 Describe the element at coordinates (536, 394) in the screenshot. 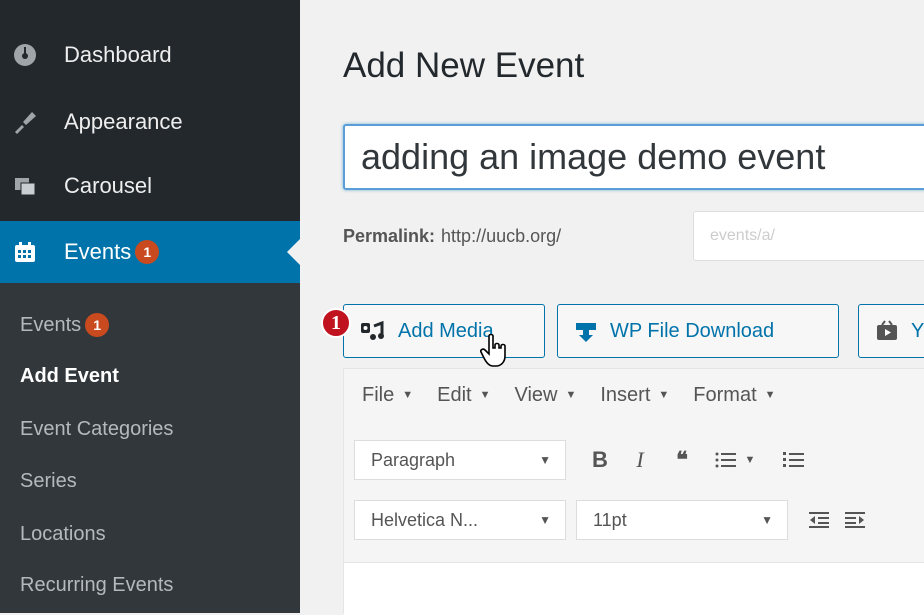

I see `menu-label: View` at that location.